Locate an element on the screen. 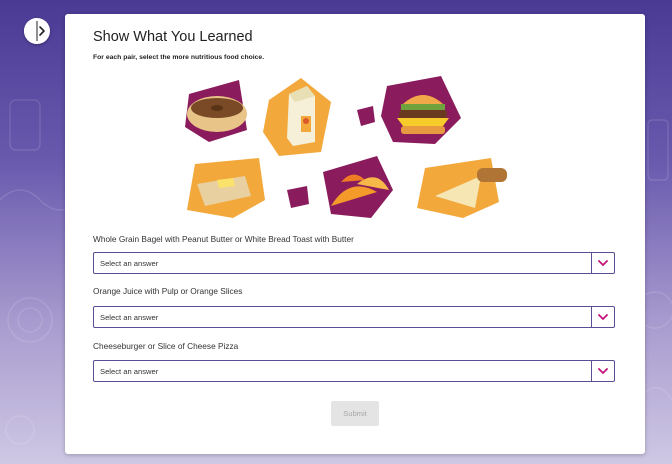 The image size is (672, 464). chevron-right-icon is located at coordinates (40, 31).